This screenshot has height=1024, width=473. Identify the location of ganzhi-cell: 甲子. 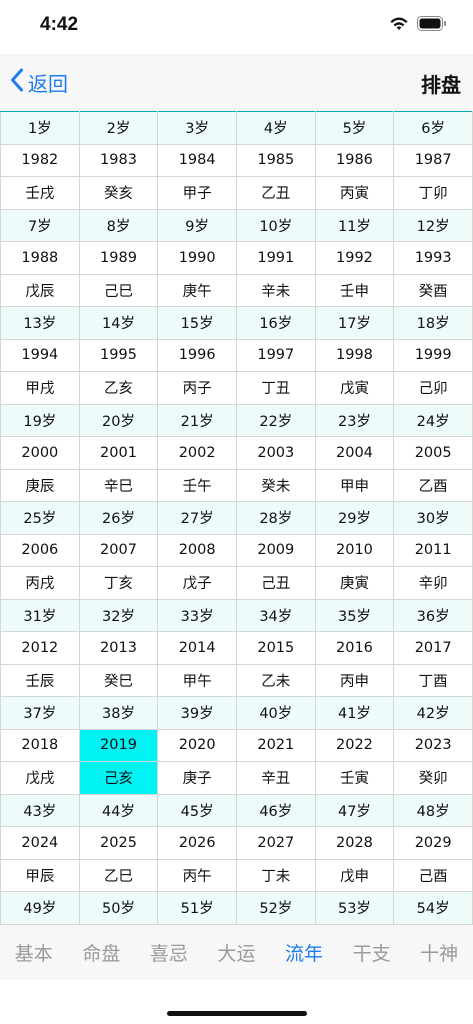
(197, 193).